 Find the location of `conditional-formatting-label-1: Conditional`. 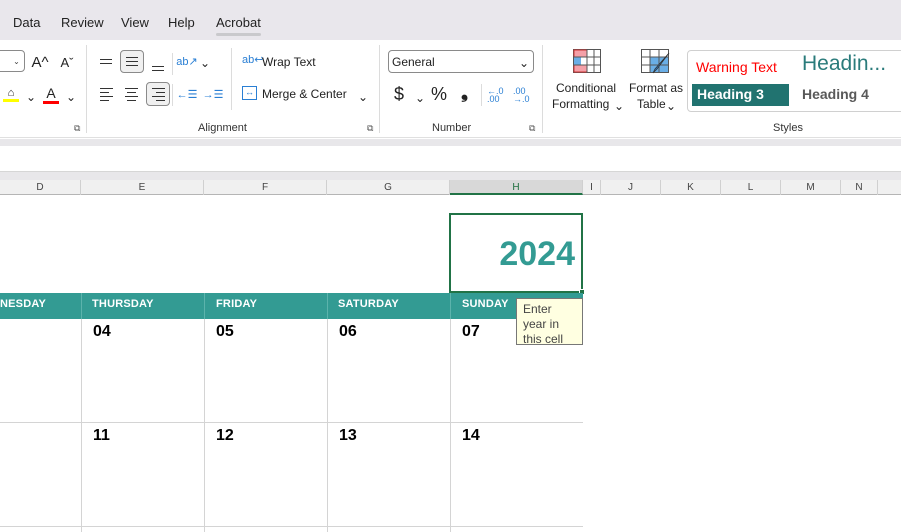

conditional-formatting-label-1: Conditional is located at coordinates (586, 88).